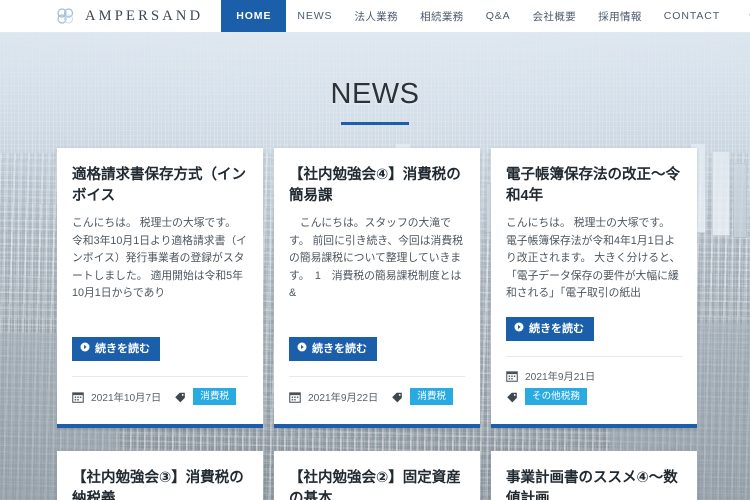 The height and width of the screenshot is (500, 750). I want to click on brand-name: AMPERSAND, so click(144, 15).